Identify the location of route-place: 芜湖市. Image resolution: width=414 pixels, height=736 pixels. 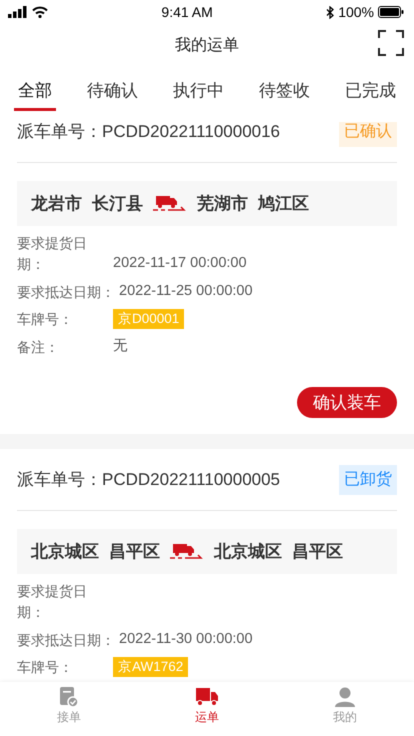
(222, 203).